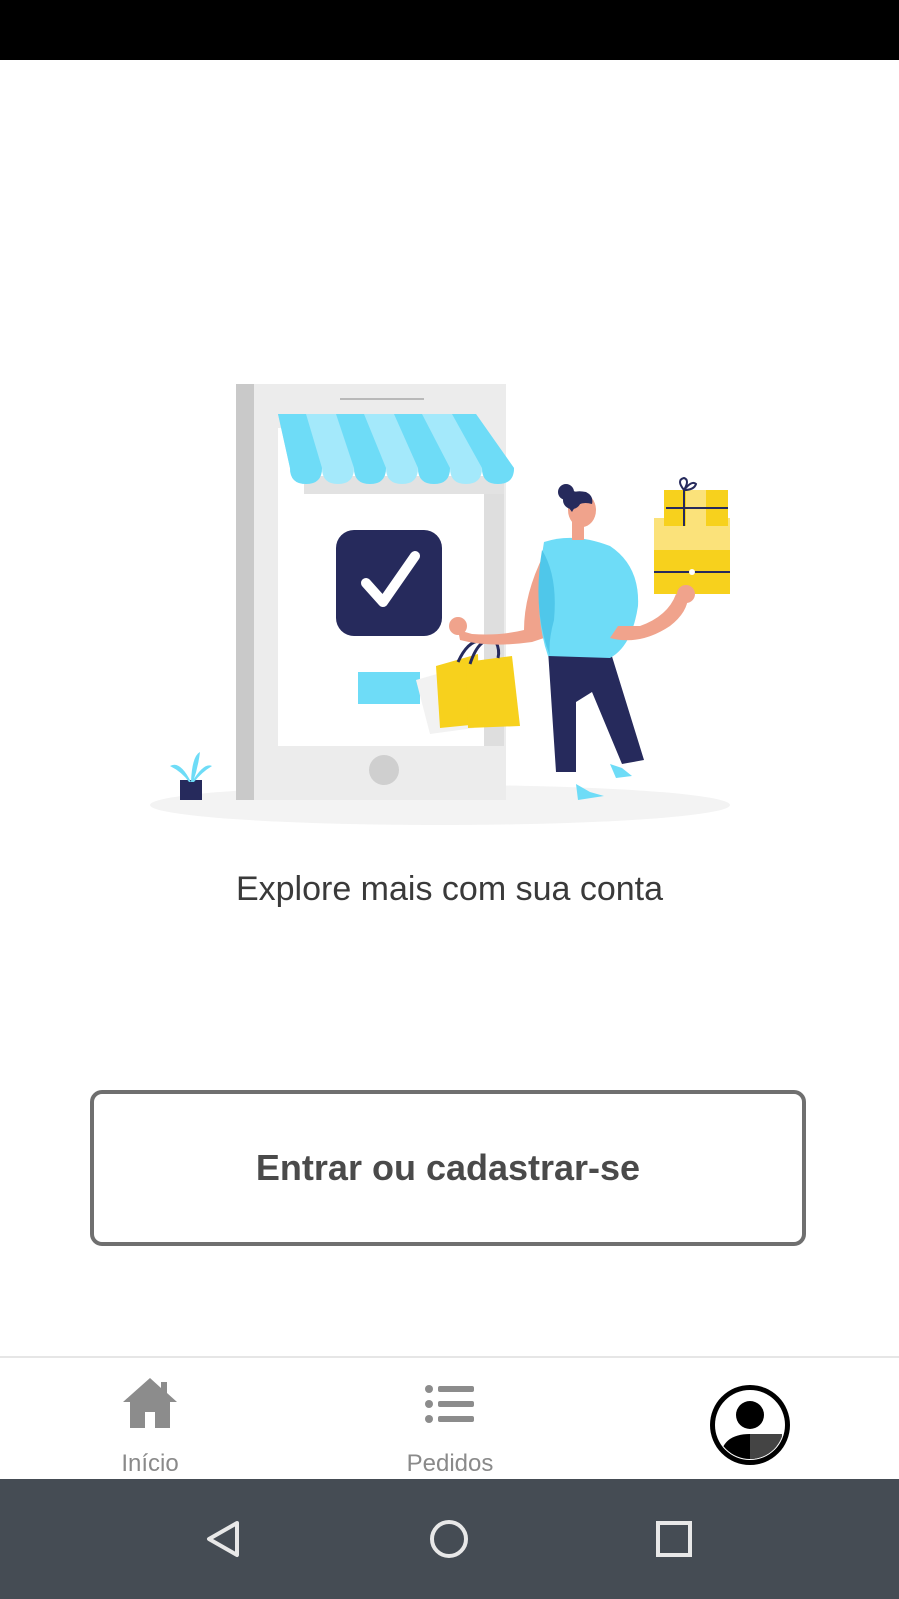 Image resolution: width=899 pixels, height=1599 pixels. I want to click on home-icon, so click(150, 1403).